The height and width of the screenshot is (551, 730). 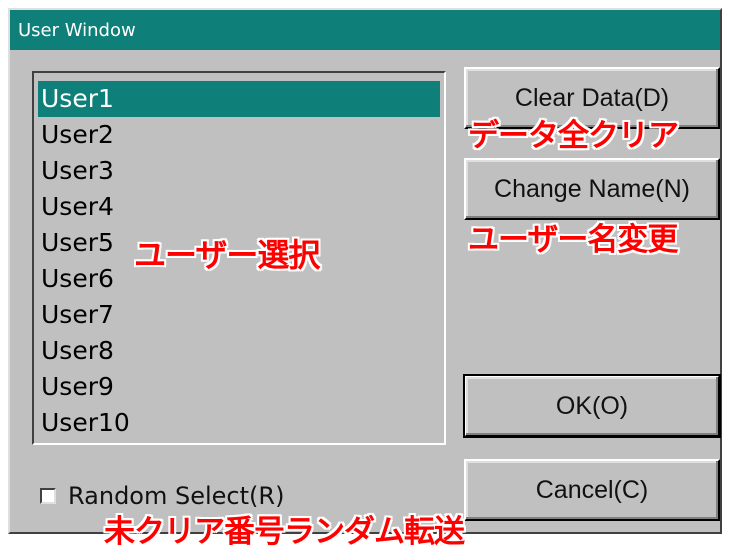 What do you see at coordinates (239, 99) in the screenshot?
I see `user-list-item: User1` at bounding box center [239, 99].